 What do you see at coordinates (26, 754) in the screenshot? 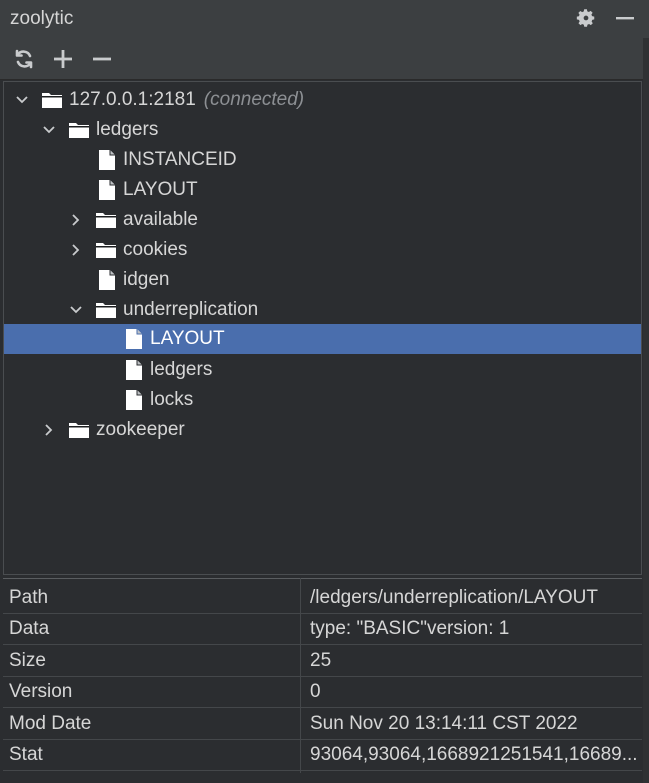
I see `property-key: Stat` at bounding box center [26, 754].